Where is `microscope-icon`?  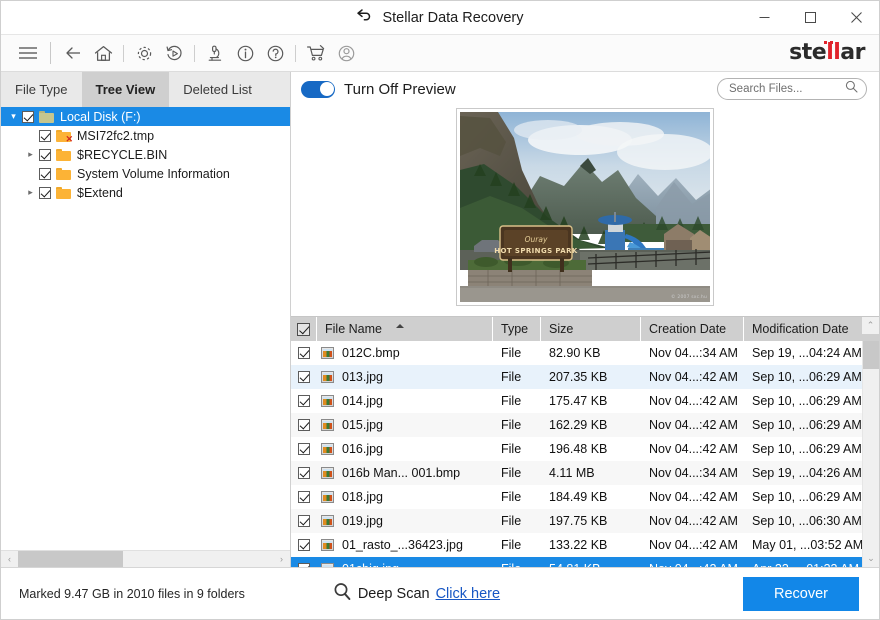
microscope-icon is located at coordinates (215, 53).